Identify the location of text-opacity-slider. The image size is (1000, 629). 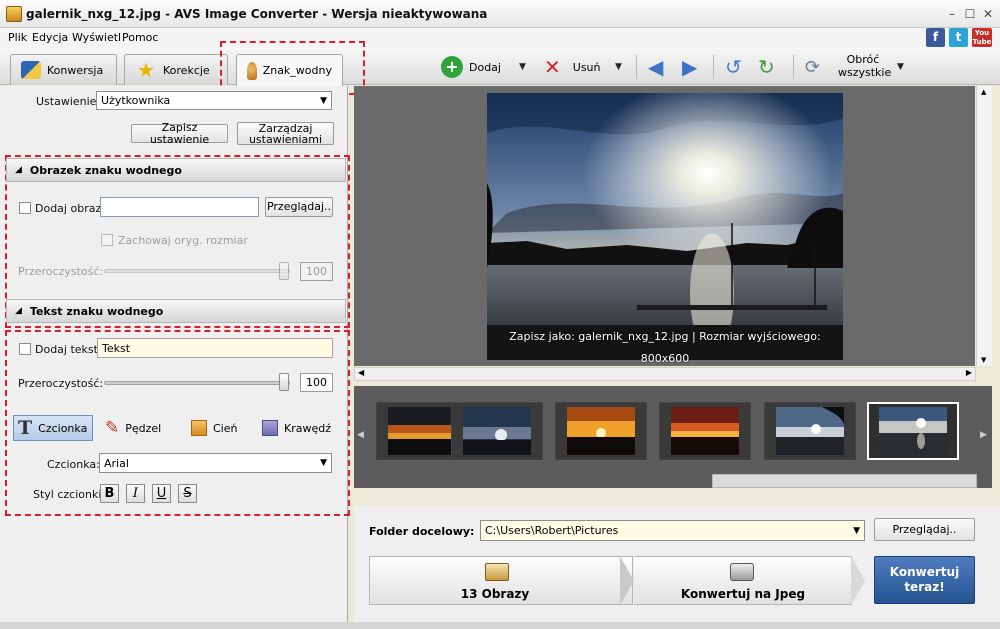
(197, 383).